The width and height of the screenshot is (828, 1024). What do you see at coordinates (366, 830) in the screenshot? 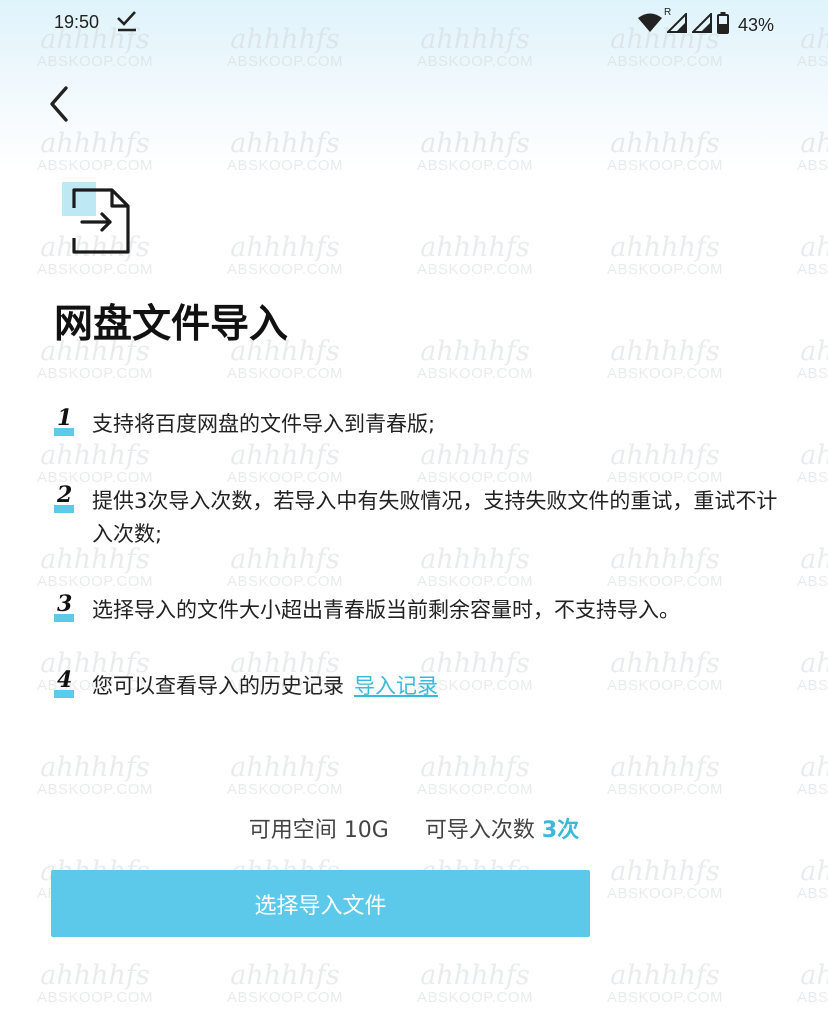
I see `space-value: 10G` at bounding box center [366, 830].